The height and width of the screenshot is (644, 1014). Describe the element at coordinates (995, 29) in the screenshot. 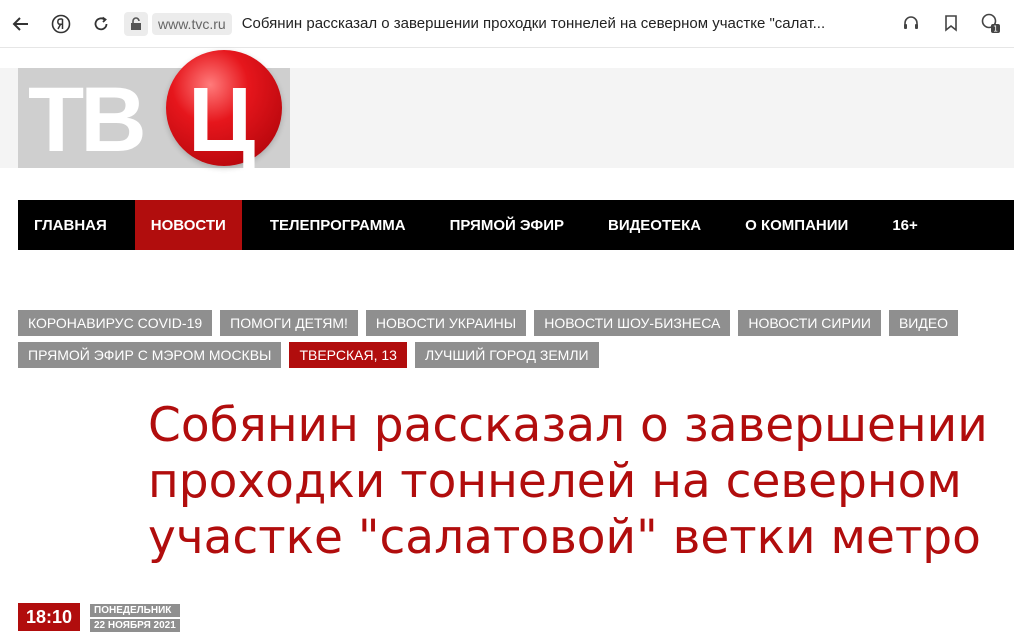

I see `svg-text: 1` at that location.